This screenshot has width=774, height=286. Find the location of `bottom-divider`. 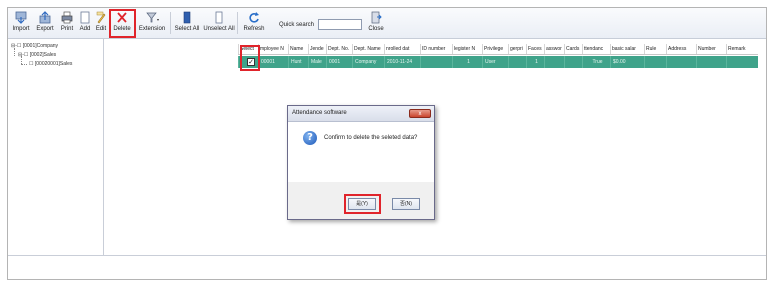

bottom-divider is located at coordinates (387, 255).